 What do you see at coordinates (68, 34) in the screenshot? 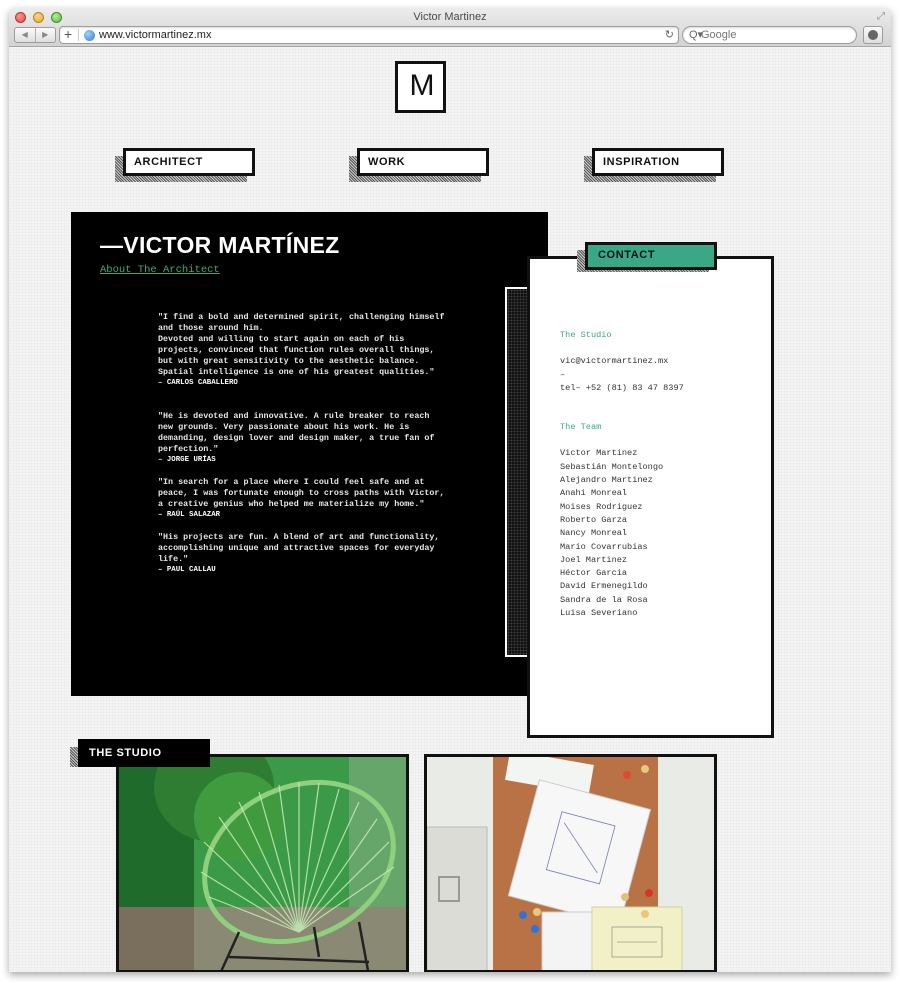
I see `add-bookmark-icon: +` at bounding box center [68, 34].